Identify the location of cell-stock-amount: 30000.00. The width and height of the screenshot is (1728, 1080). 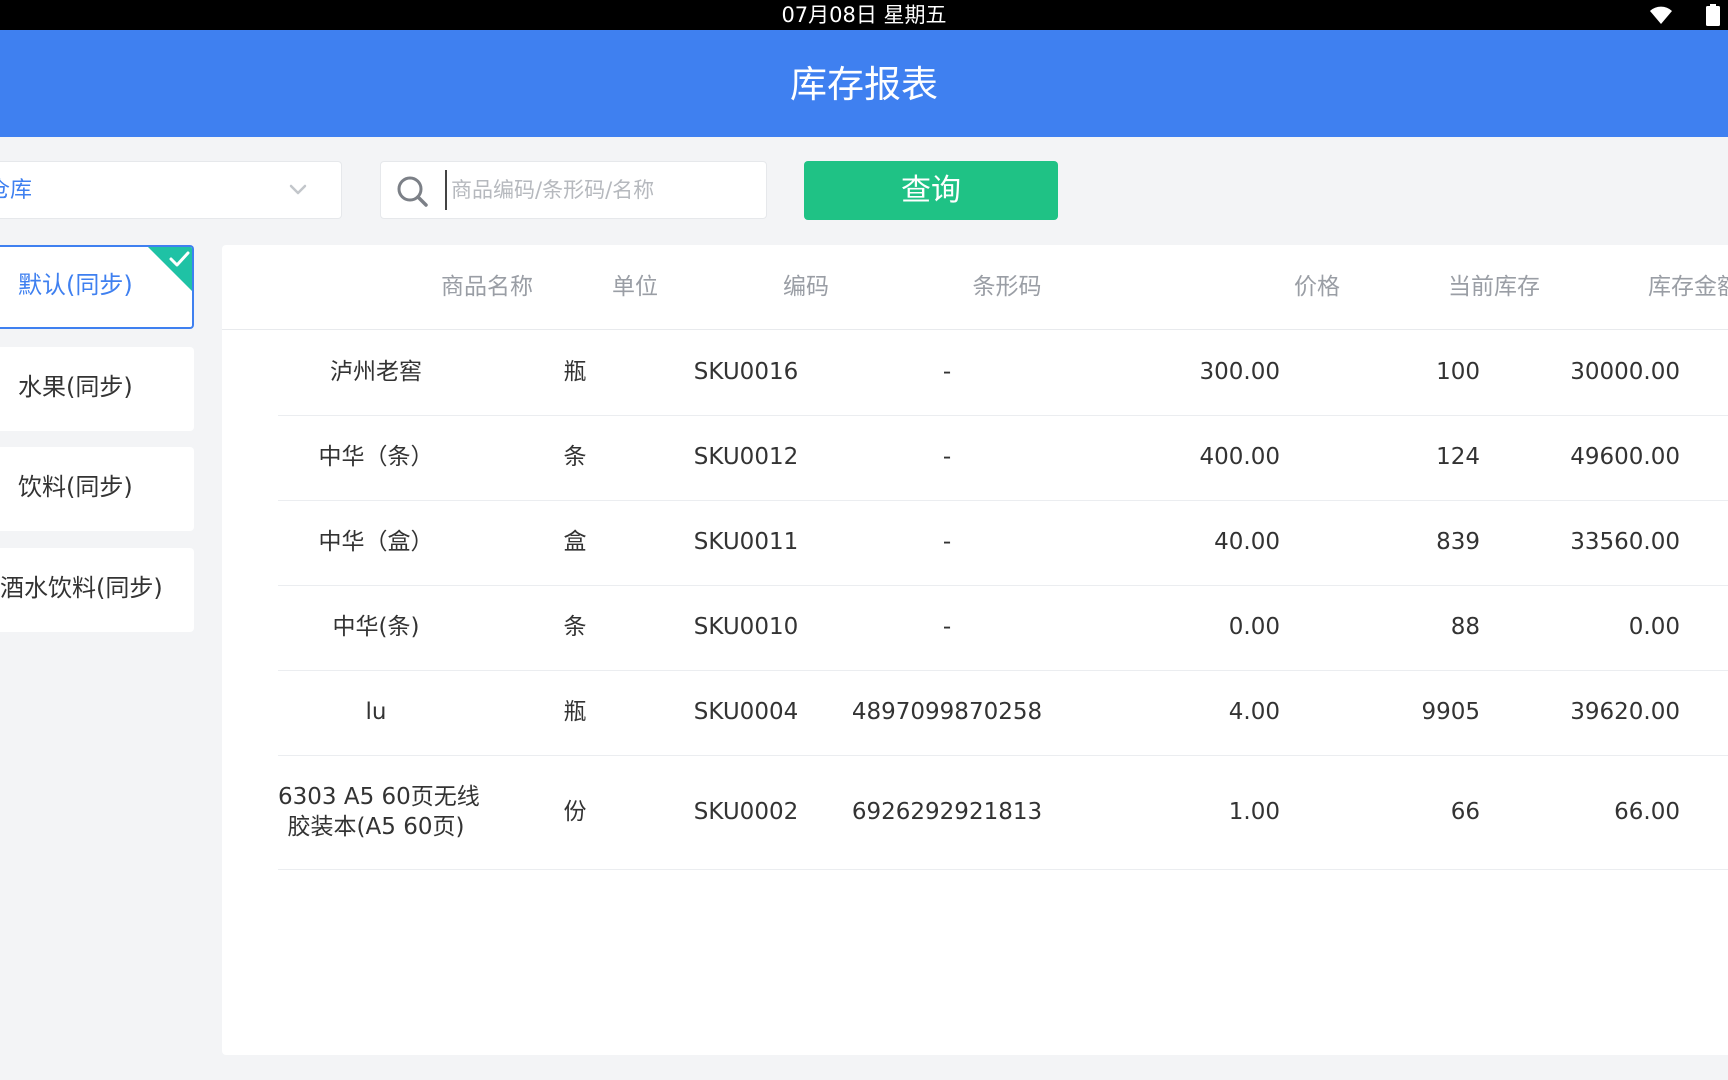
(1625, 372).